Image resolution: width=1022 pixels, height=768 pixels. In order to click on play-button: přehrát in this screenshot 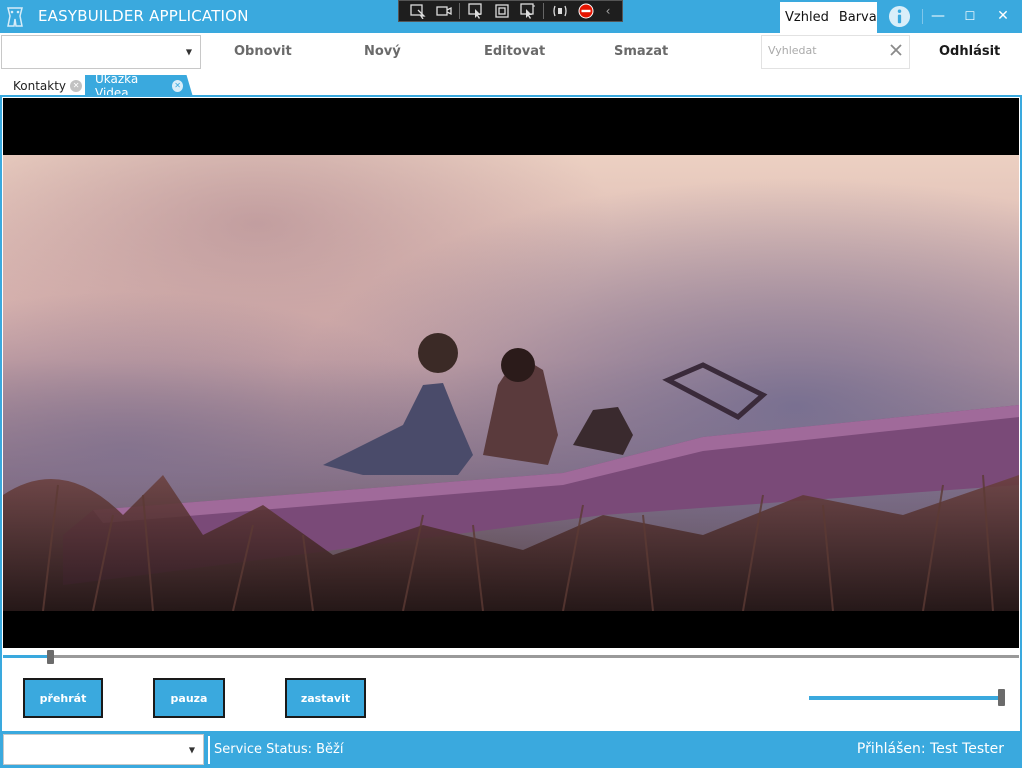, I will do `click(63, 698)`.